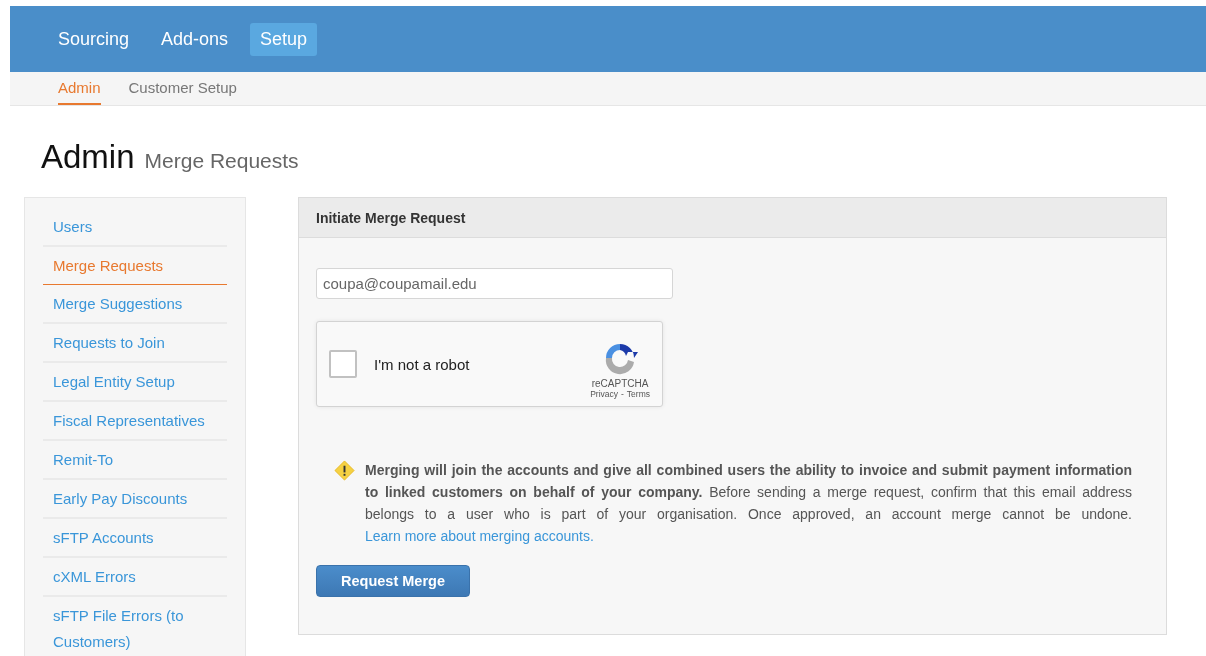  Describe the element at coordinates (494, 283) in the screenshot. I see `email-field: coupa@coupamail.edu` at that location.